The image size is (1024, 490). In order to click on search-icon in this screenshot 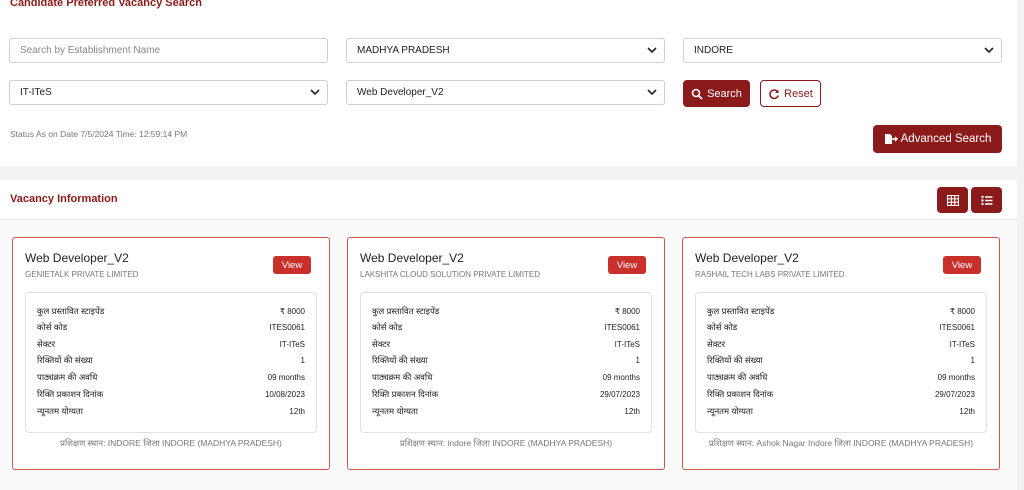, I will do `click(697, 94)`.